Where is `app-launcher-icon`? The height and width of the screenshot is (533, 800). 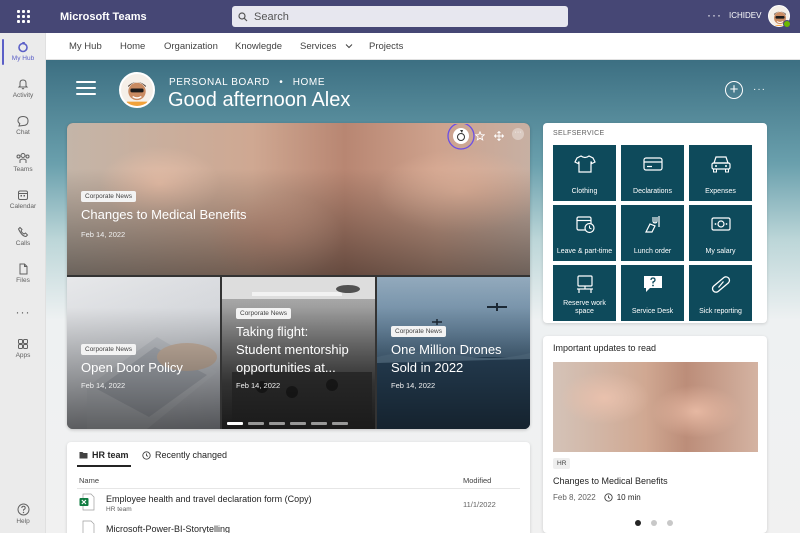 app-launcher-icon is located at coordinates (24, 16).